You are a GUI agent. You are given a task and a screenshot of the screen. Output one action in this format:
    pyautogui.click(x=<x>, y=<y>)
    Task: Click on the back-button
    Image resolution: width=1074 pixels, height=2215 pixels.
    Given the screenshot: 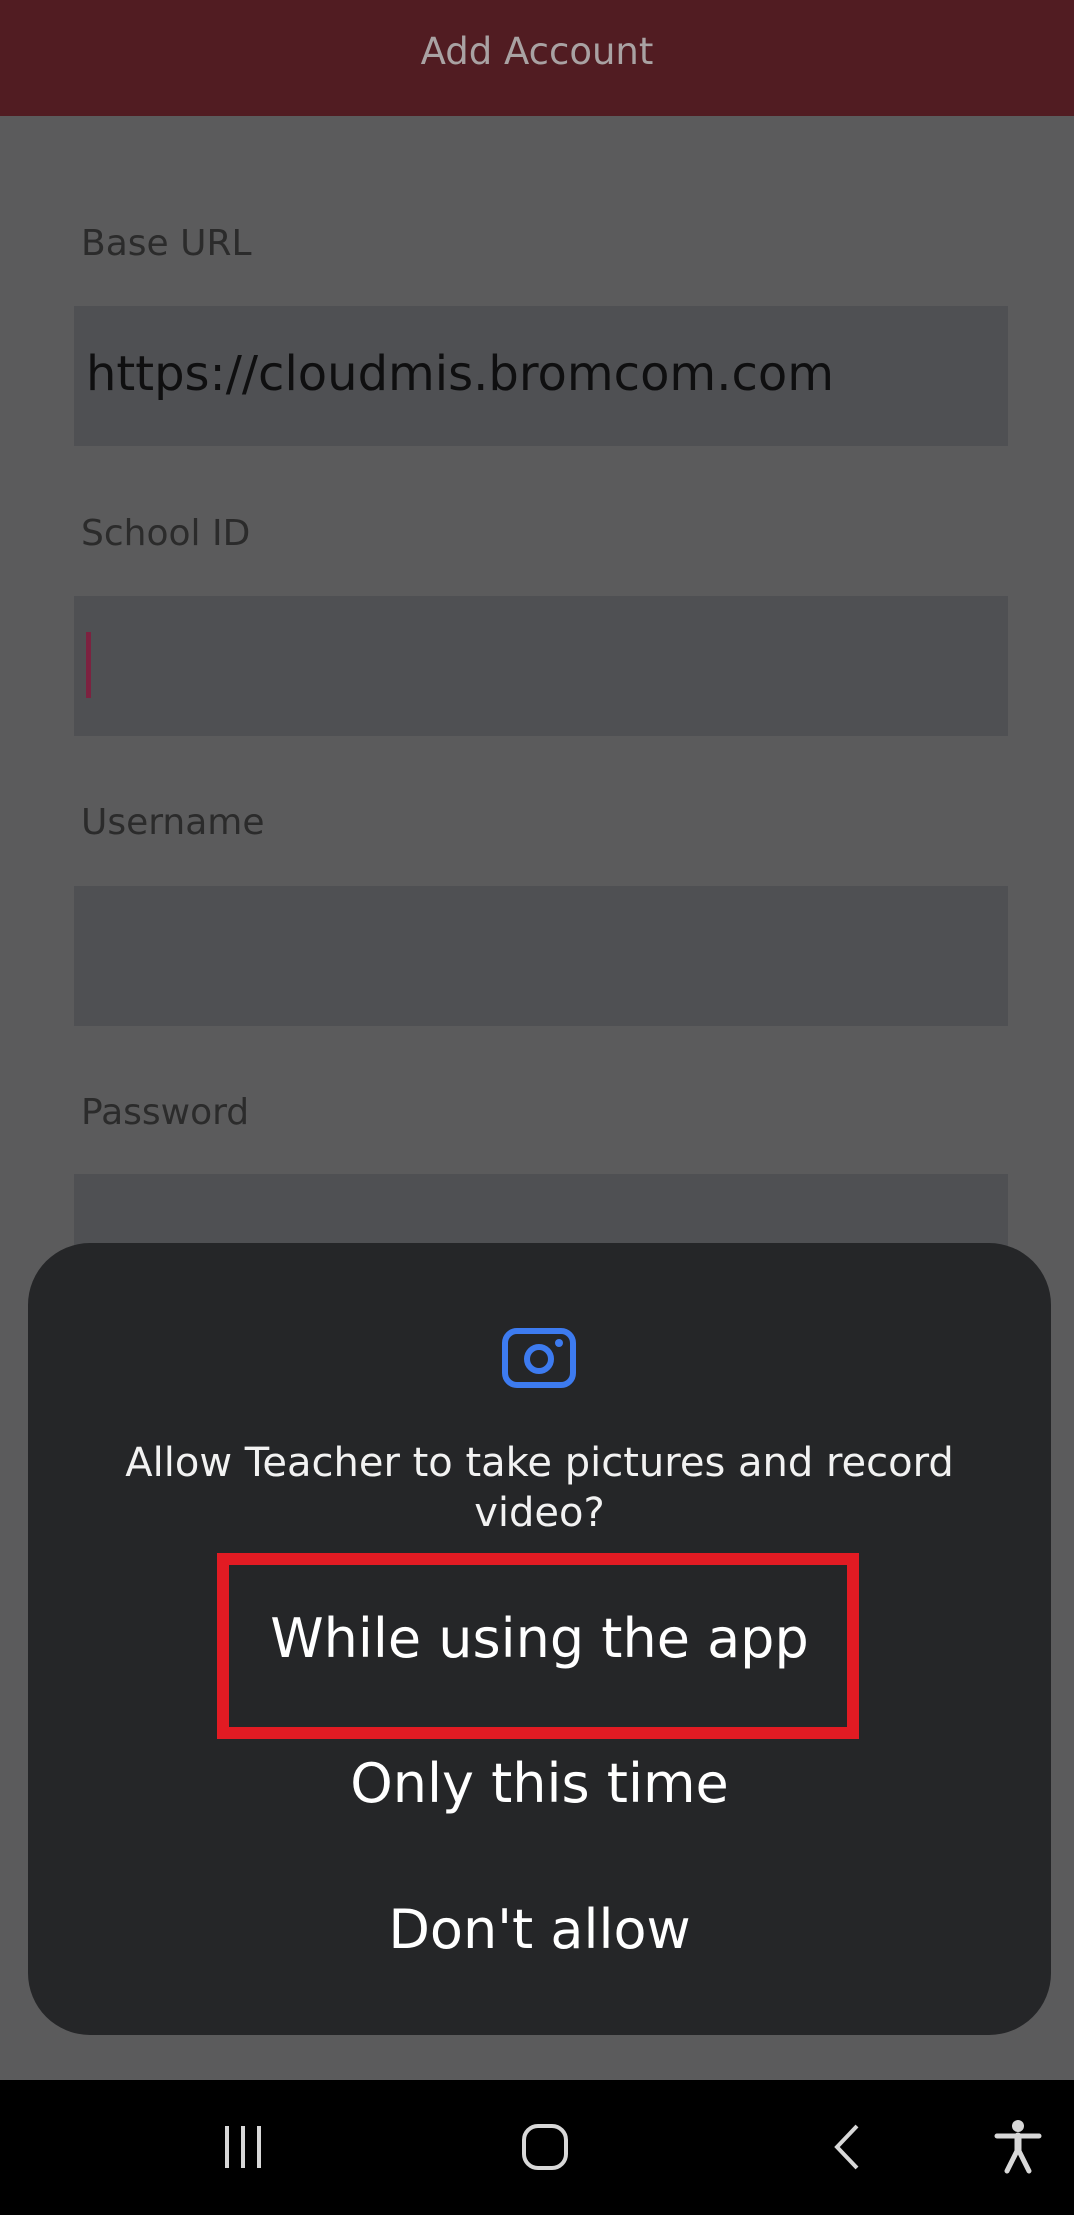 What is the action you would take?
    pyautogui.click(x=848, y=2147)
    